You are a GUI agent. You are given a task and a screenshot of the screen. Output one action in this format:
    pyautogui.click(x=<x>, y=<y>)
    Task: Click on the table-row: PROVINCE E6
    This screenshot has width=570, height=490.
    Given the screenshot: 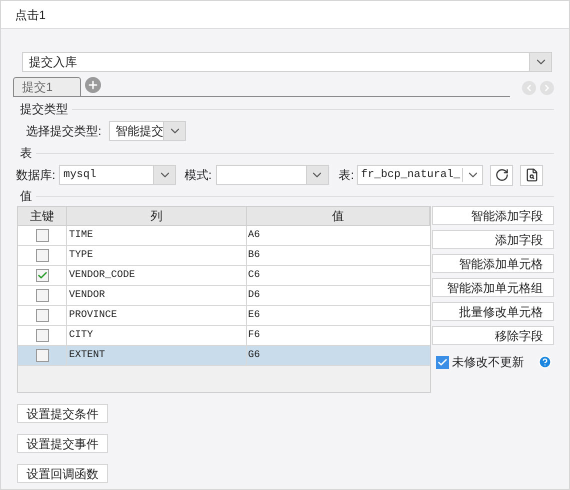 What is the action you would take?
    pyautogui.click(x=224, y=316)
    